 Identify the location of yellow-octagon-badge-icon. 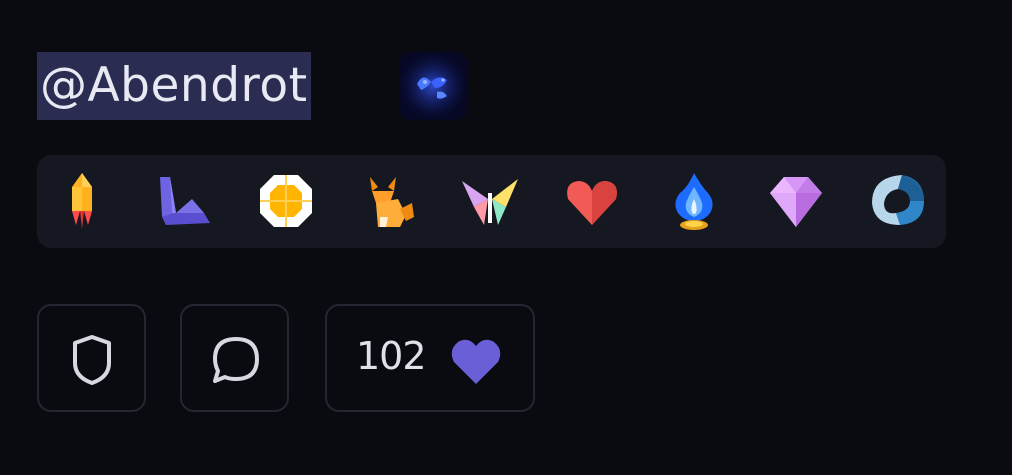
(286, 201).